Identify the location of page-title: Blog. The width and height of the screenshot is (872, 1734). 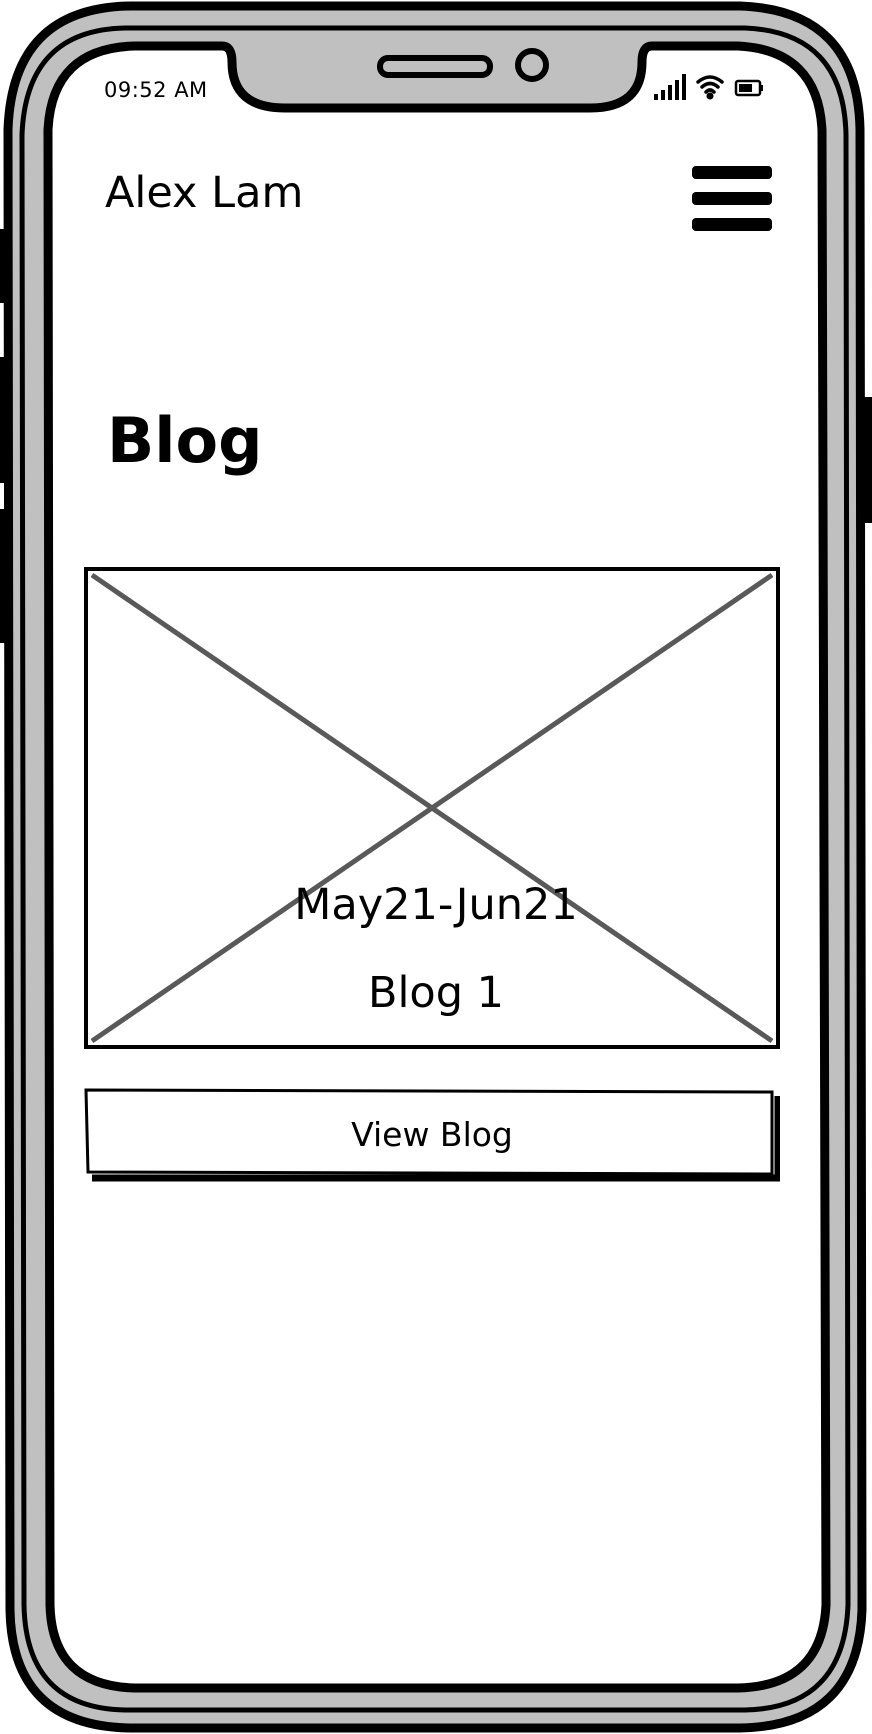
(185, 440).